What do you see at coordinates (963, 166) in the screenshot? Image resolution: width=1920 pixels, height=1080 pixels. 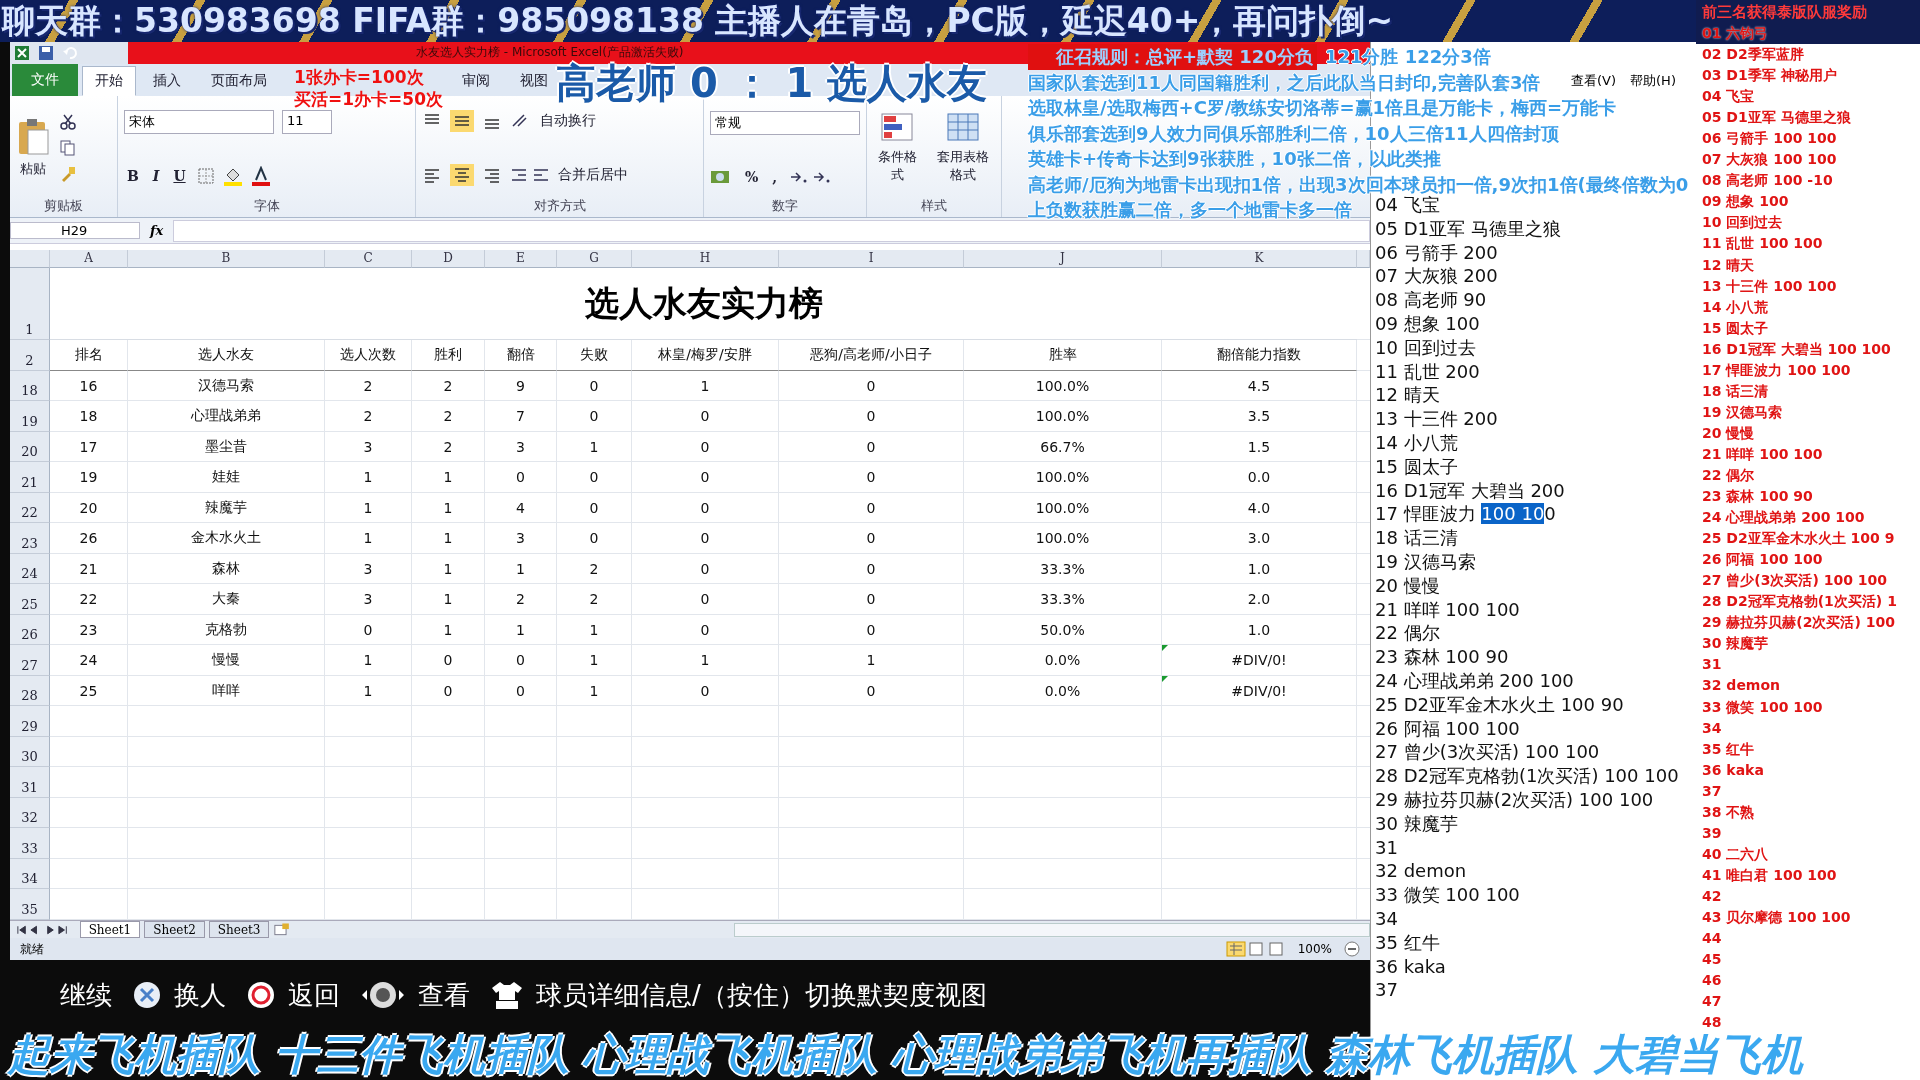 I see `table-format-button: 套用表格格式` at bounding box center [963, 166].